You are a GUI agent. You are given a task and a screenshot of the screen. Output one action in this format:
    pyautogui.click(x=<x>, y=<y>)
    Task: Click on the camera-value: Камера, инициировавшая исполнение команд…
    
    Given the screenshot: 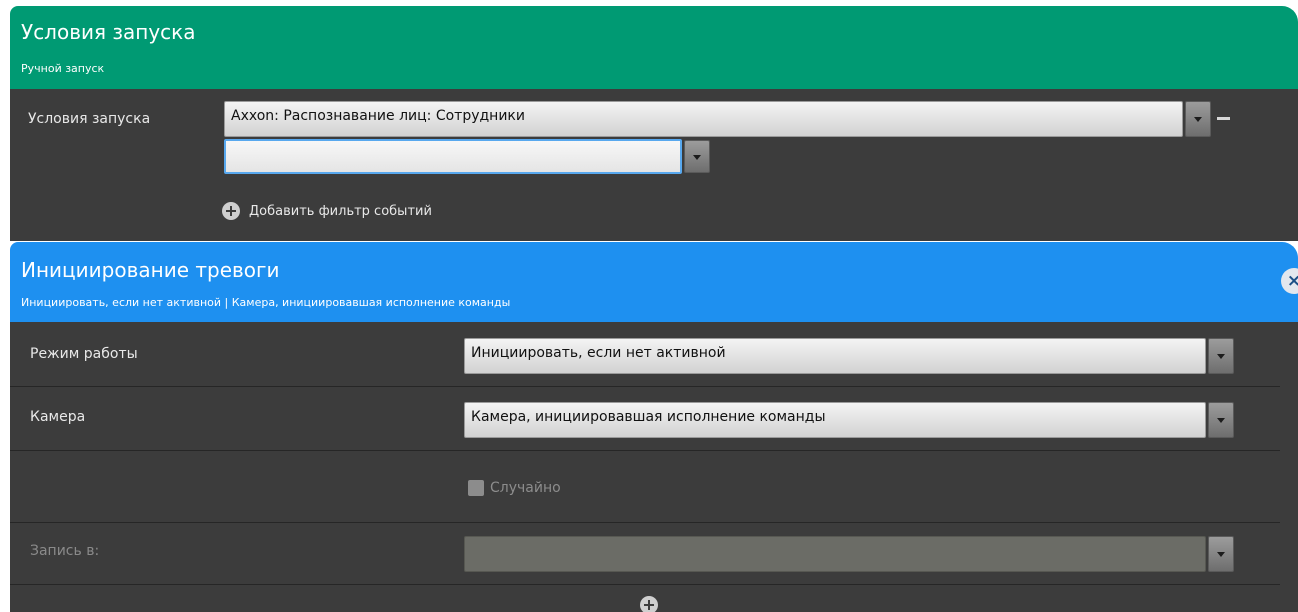 What is the action you would take?
    pyautogui.click(x=648, y=417)
    